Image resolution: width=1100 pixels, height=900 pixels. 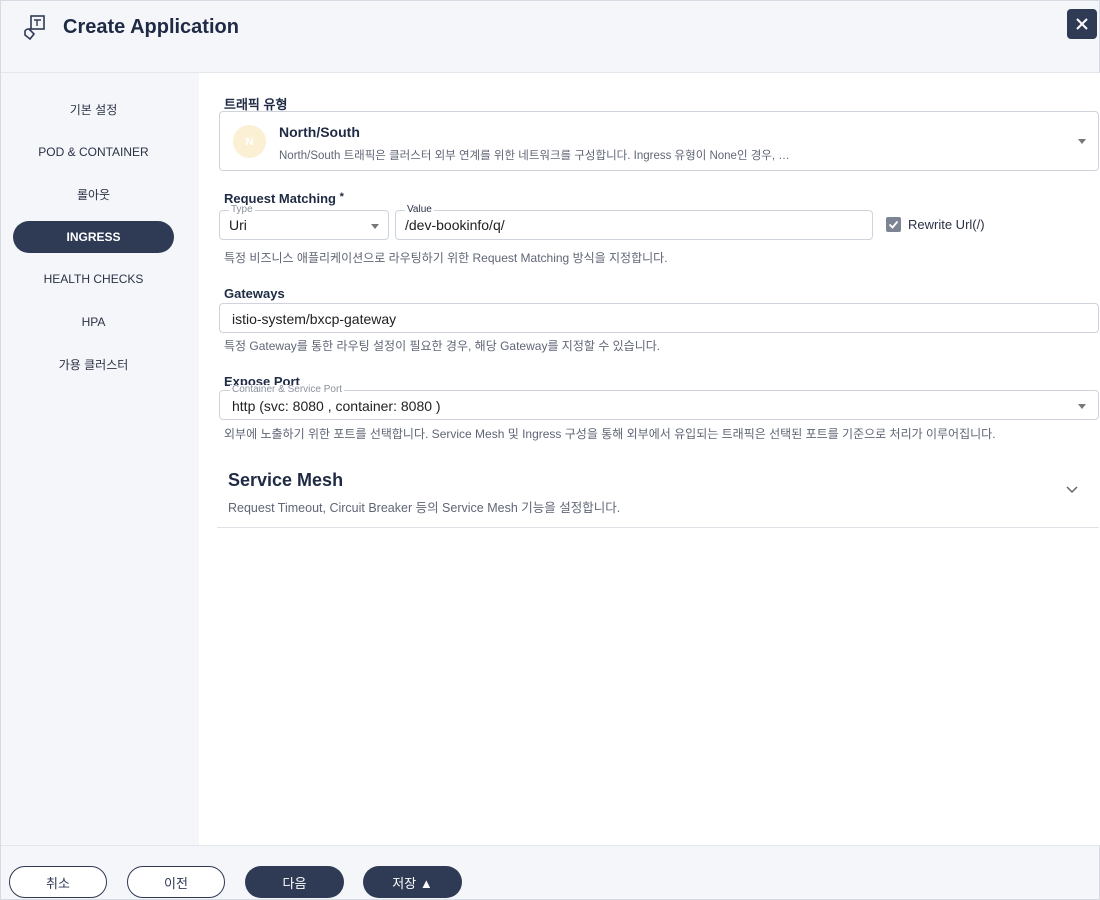 I want to click on close-icon, so click(x=1082, y=24).